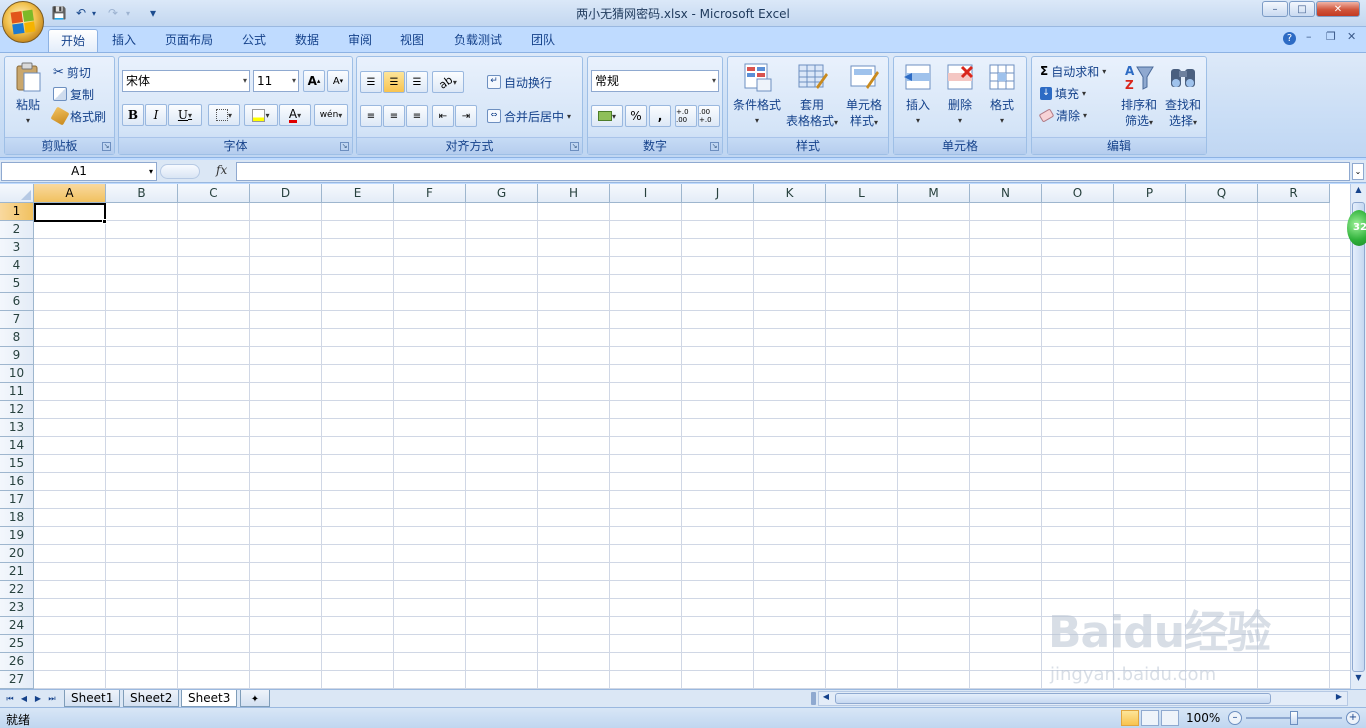  What do you see at coordinates (17, 500) in the screenshot?
I see `row-header-17: 17` at bounding box center [17, 500].